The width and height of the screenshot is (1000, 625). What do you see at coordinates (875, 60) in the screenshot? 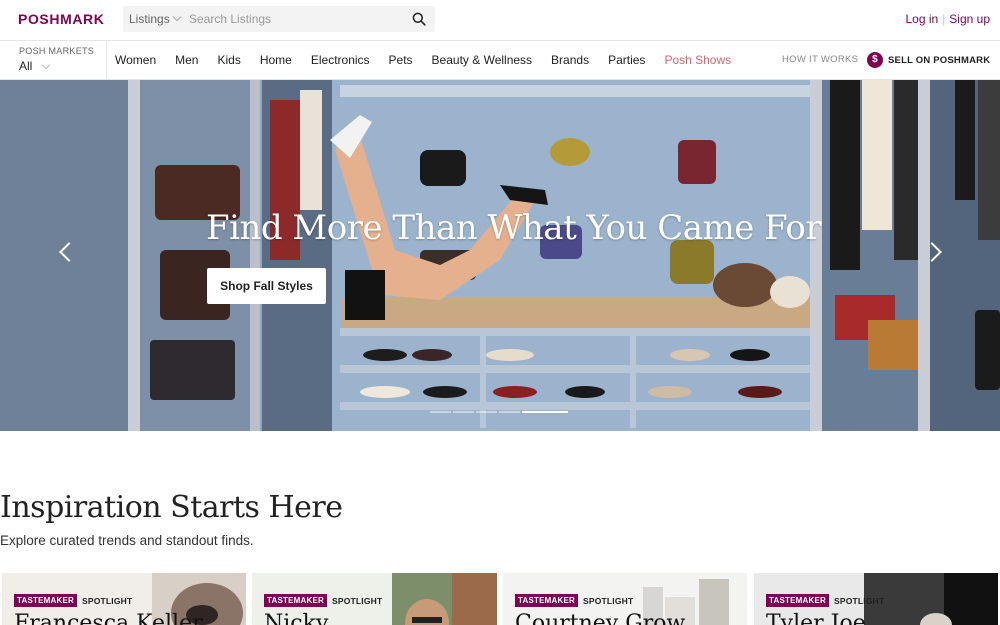
I see `dollar-icon: $` at bounding box center [875, 60].